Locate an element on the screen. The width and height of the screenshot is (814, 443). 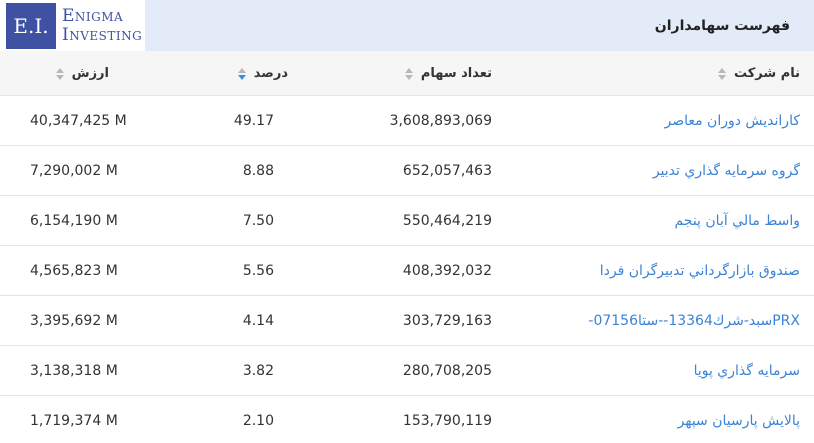
share-count: 408,392,032 is located at coordinates (447, 271).